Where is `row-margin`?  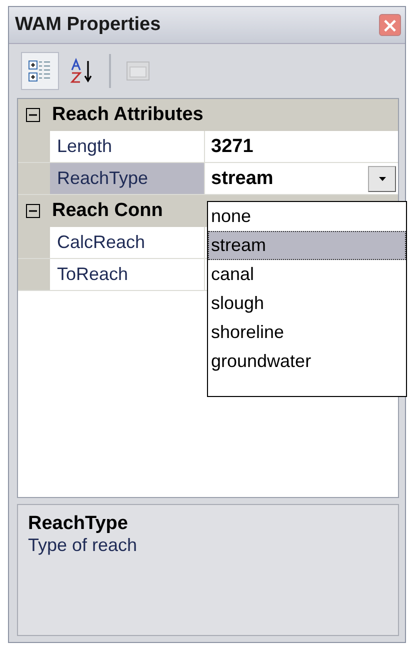 row-margin is located at coordinates (34, 274).